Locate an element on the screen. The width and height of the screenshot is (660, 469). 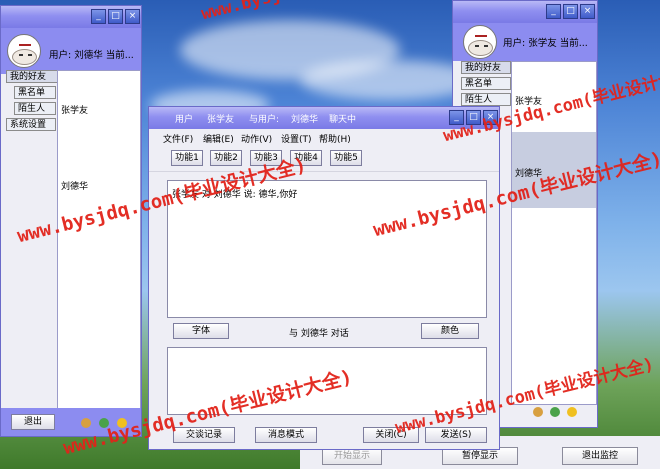
function-3-button: 功能3 is located at coordinates (266, 158).